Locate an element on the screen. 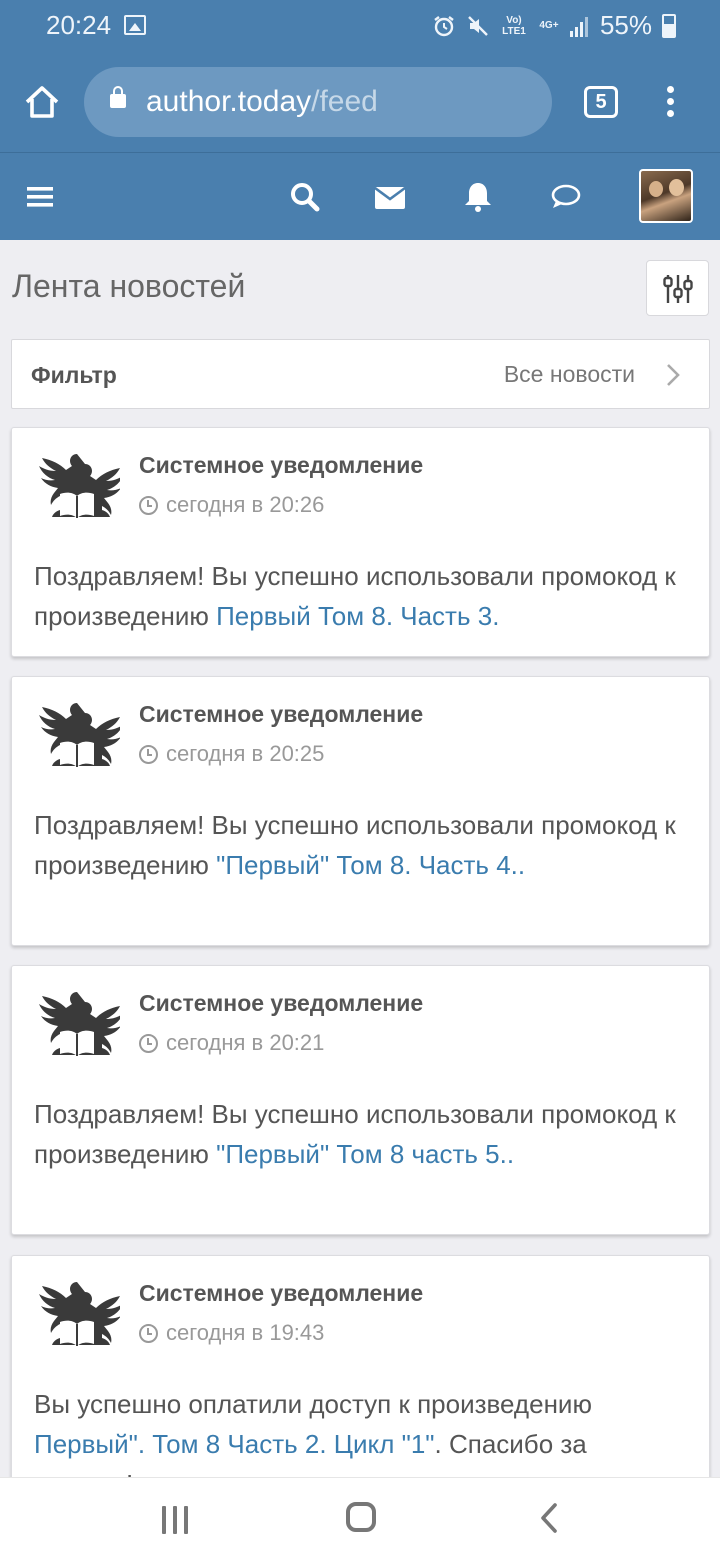 This screenshot has height=1560, width=720. time-text: сегодня в 20:26 is located at coordinates (245, 504).